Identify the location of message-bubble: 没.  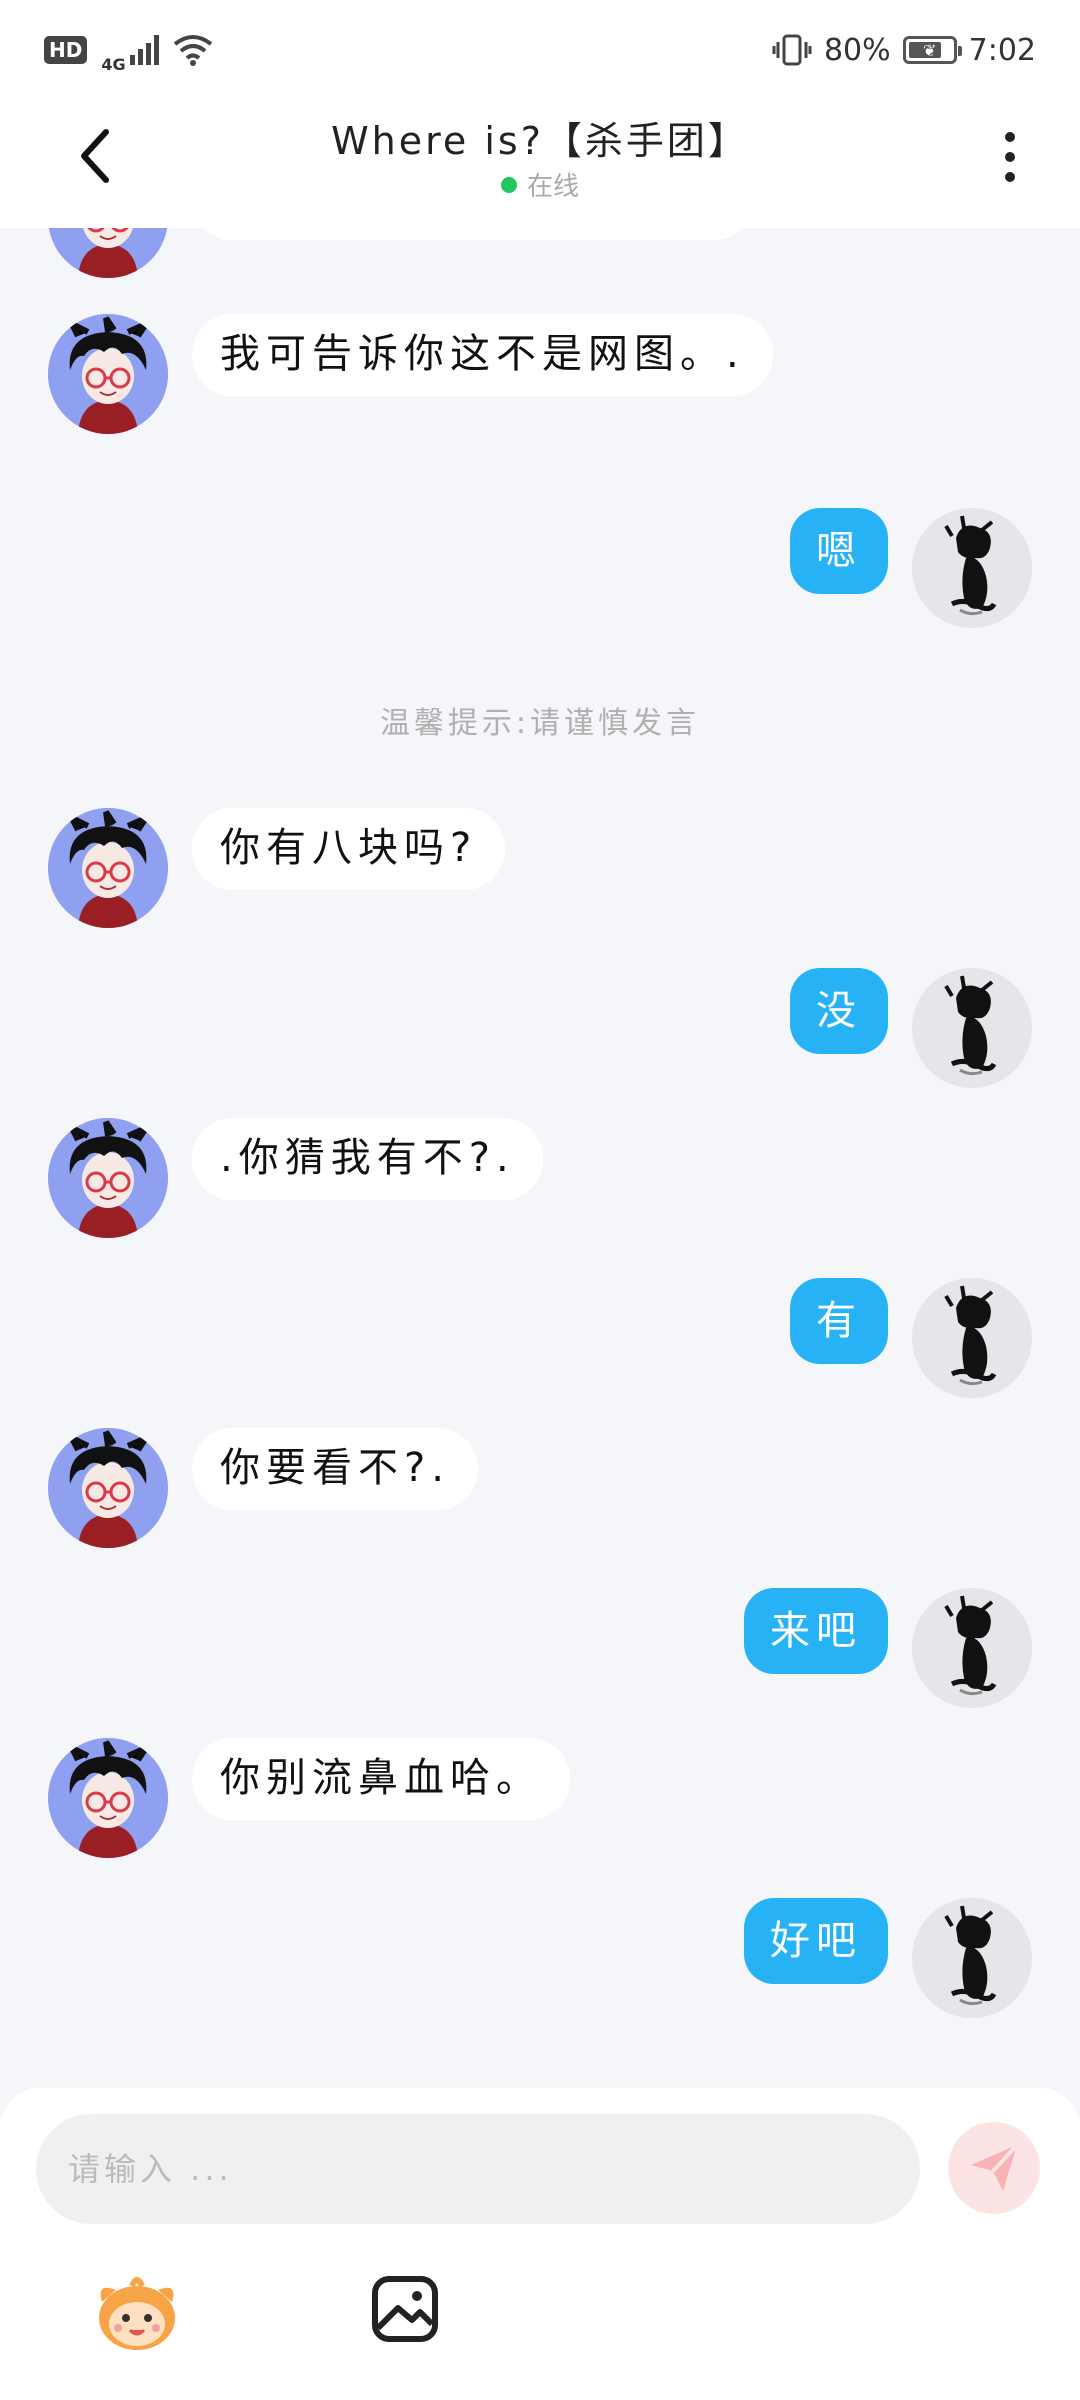
(839, 1011).